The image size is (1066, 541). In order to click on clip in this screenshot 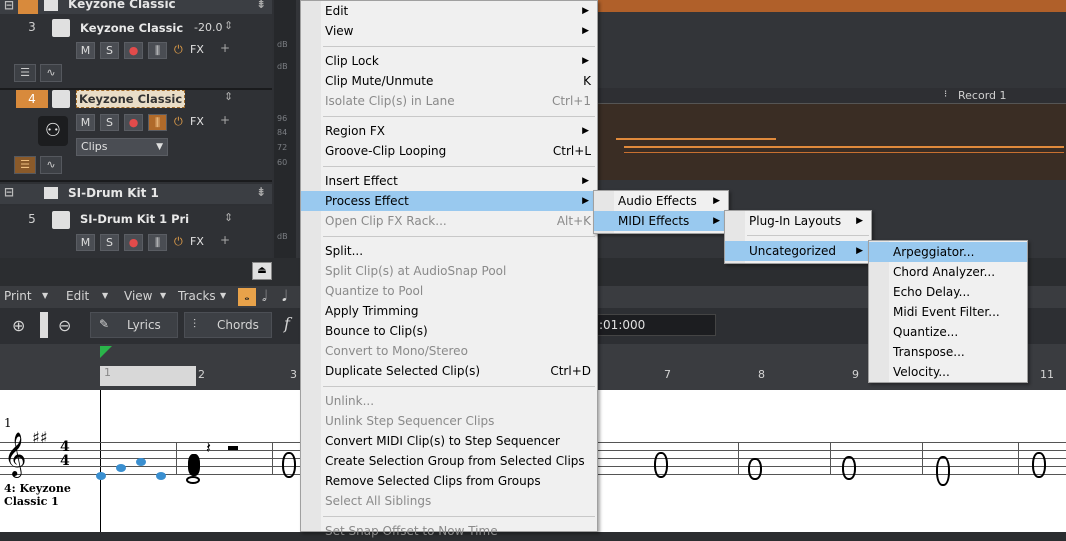, I will do `click(831, 6)`.